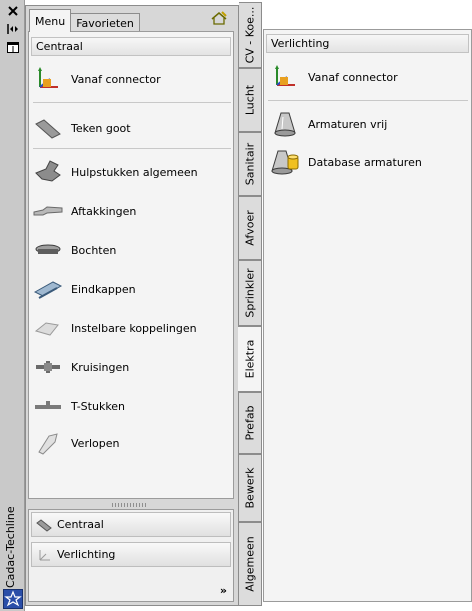 Image resolution: width=472 pixels, height=611 pixels. Describe the element at coordinates (48, 289) in the screenshot. I see `end-cap-icon` at that location.